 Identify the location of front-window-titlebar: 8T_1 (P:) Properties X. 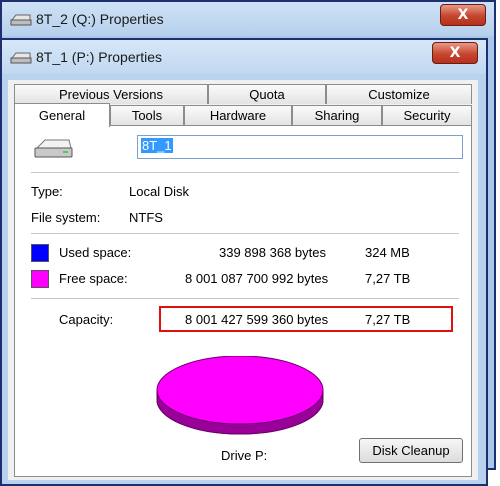
(244, 57).